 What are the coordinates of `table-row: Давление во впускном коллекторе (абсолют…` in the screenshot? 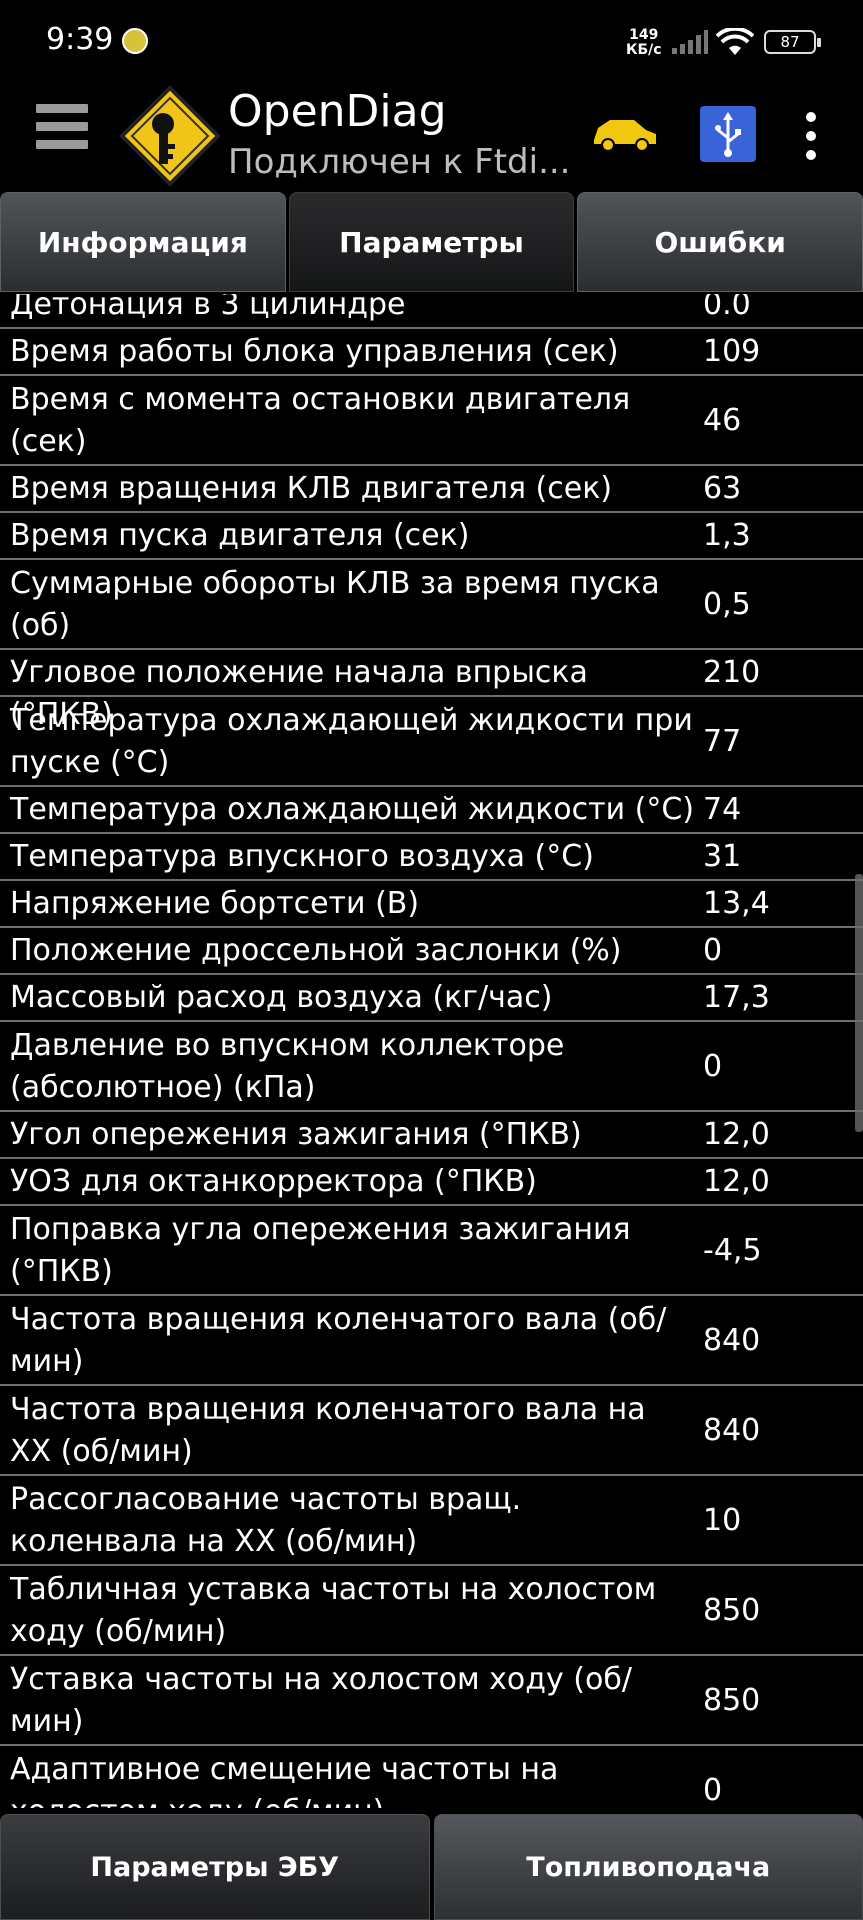 It's located at (431, 1067).